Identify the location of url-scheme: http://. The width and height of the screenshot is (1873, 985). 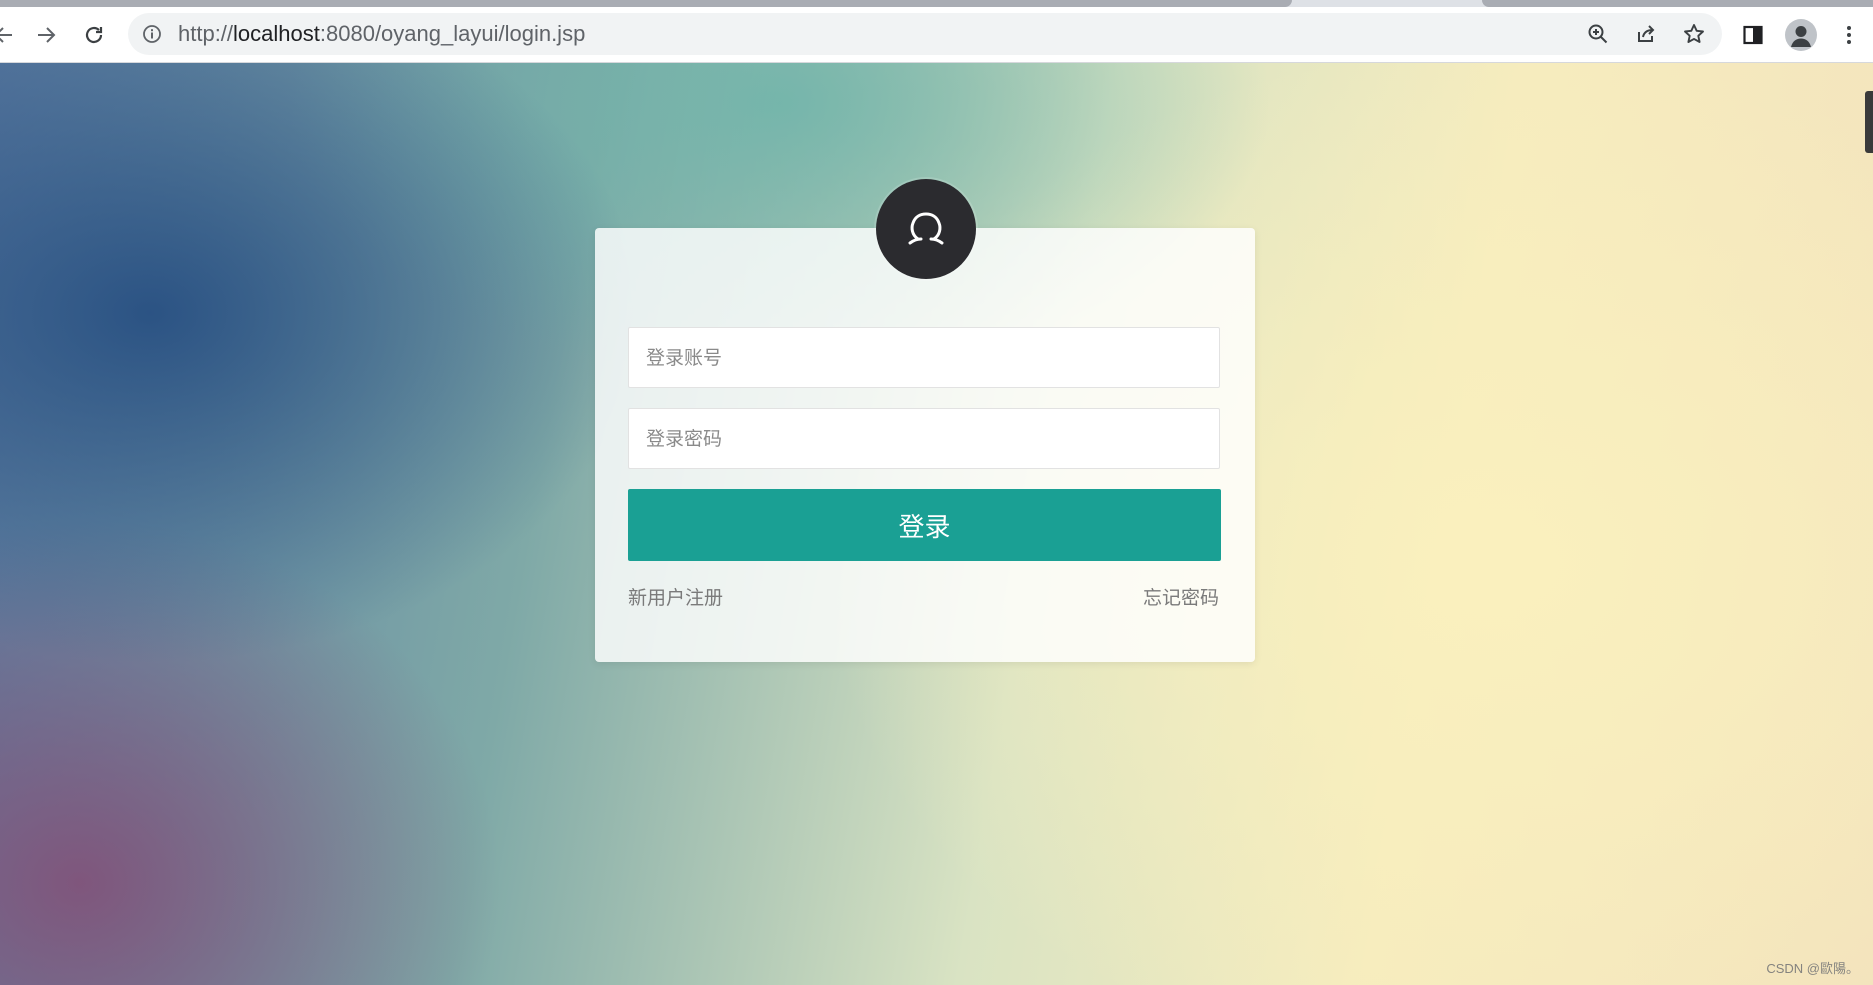
(206, 33).